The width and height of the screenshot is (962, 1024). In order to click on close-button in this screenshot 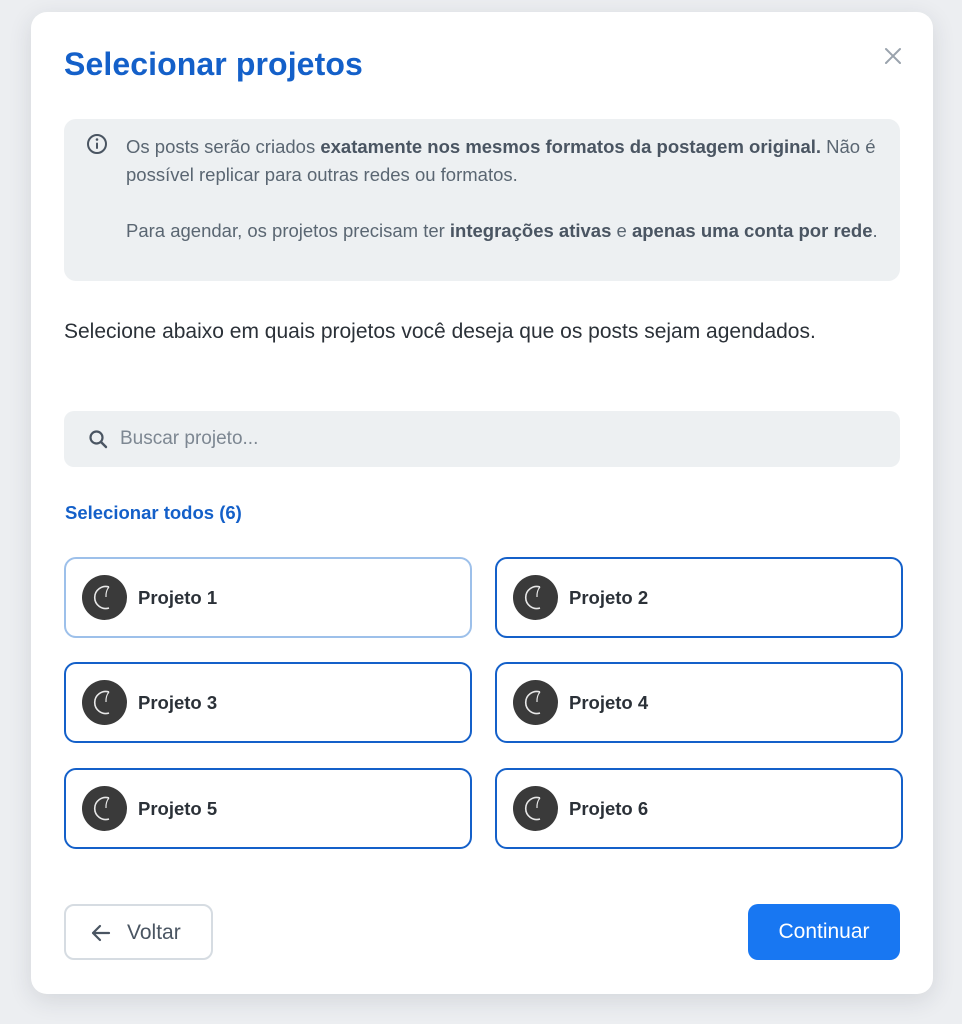, I will do `click(893, 56)`.